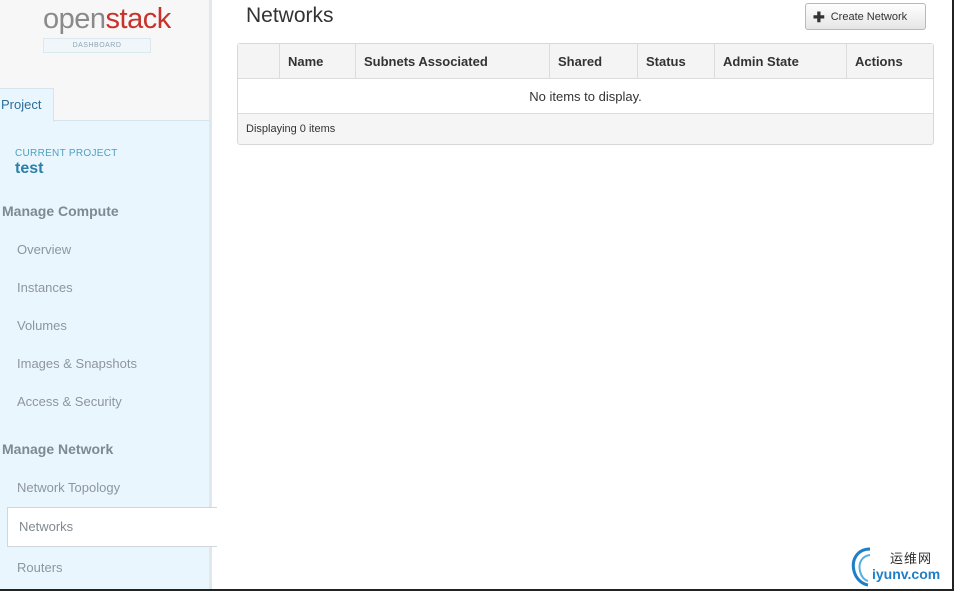  Describe the element at coordinates (29, 169) in the screenshot. I see `current-project-name: test` at that location.